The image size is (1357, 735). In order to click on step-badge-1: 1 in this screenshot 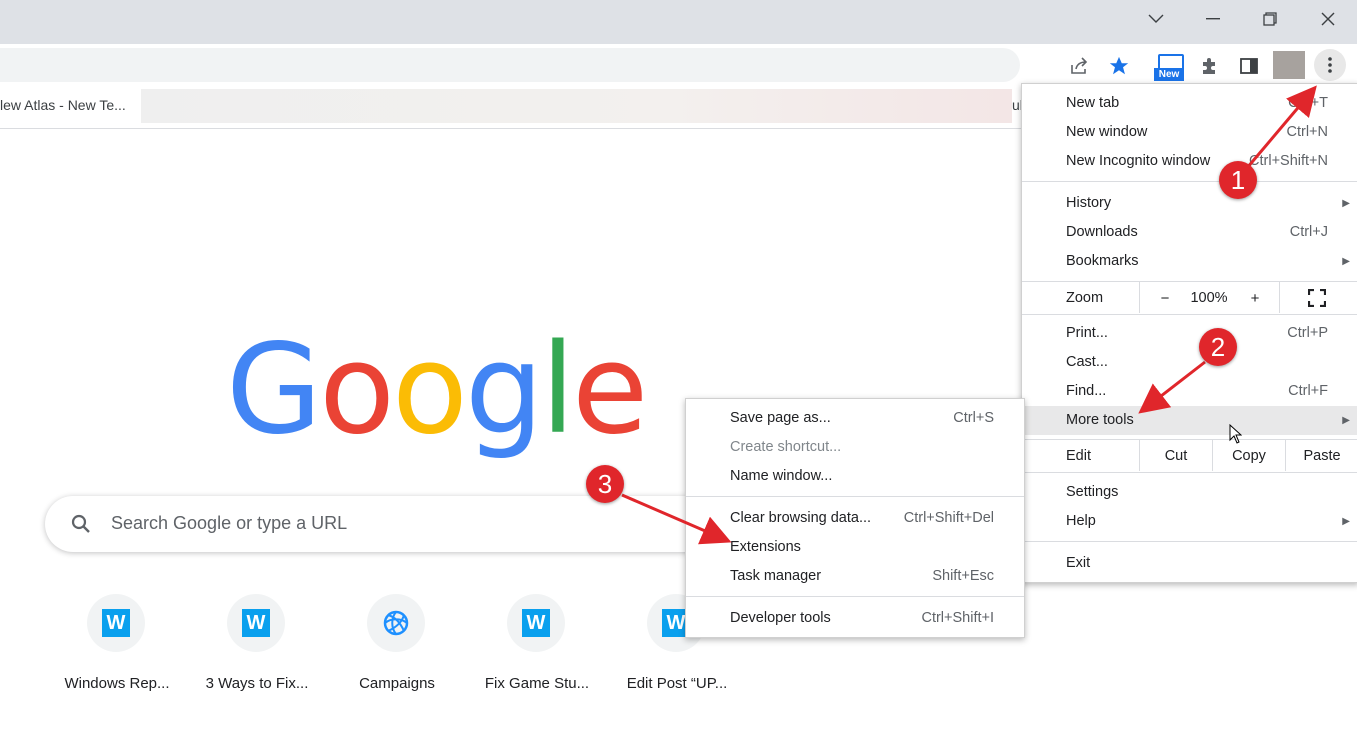, I will do `click(1238, 180)`.